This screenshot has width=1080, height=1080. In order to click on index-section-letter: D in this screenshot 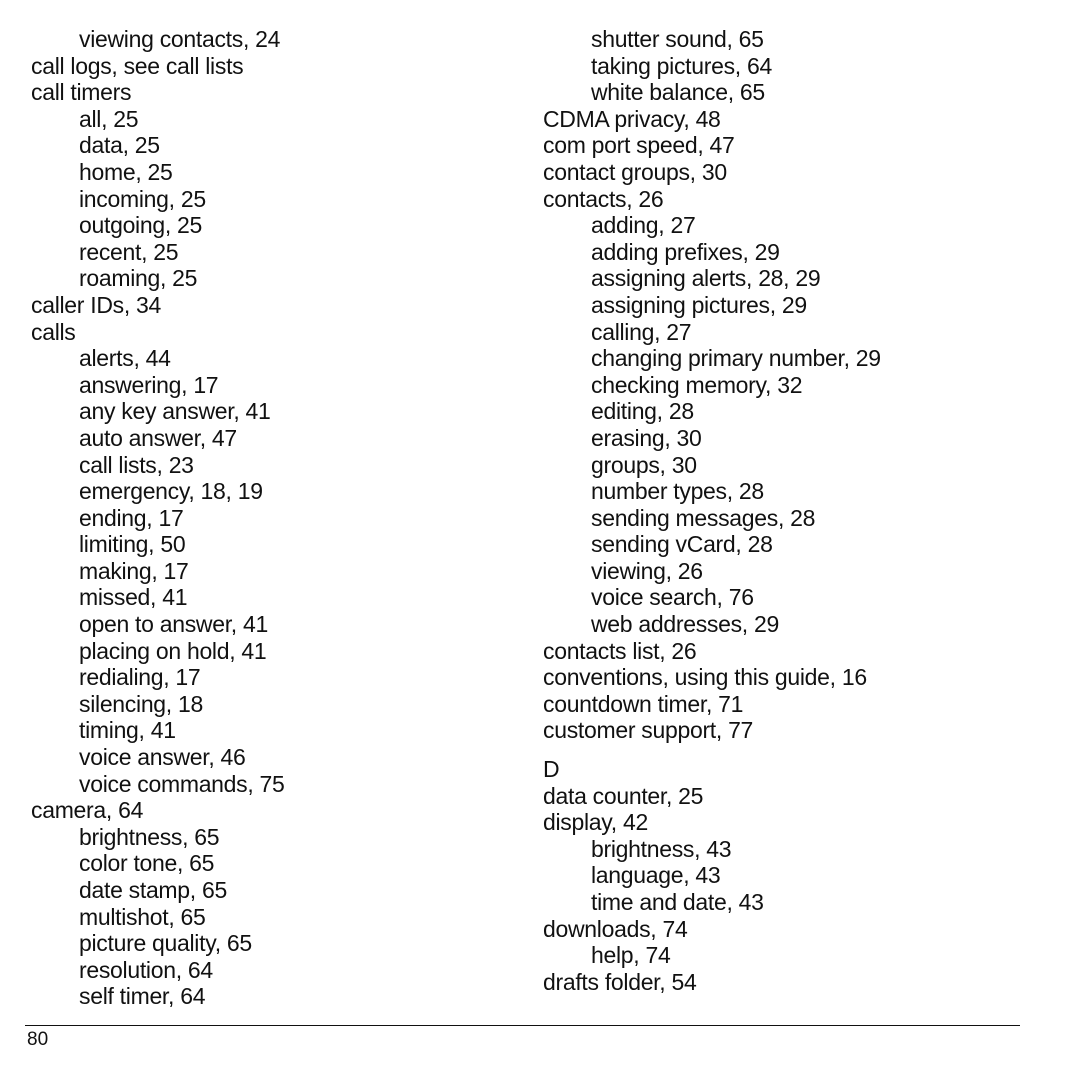, I will do `click(551, 769)`.